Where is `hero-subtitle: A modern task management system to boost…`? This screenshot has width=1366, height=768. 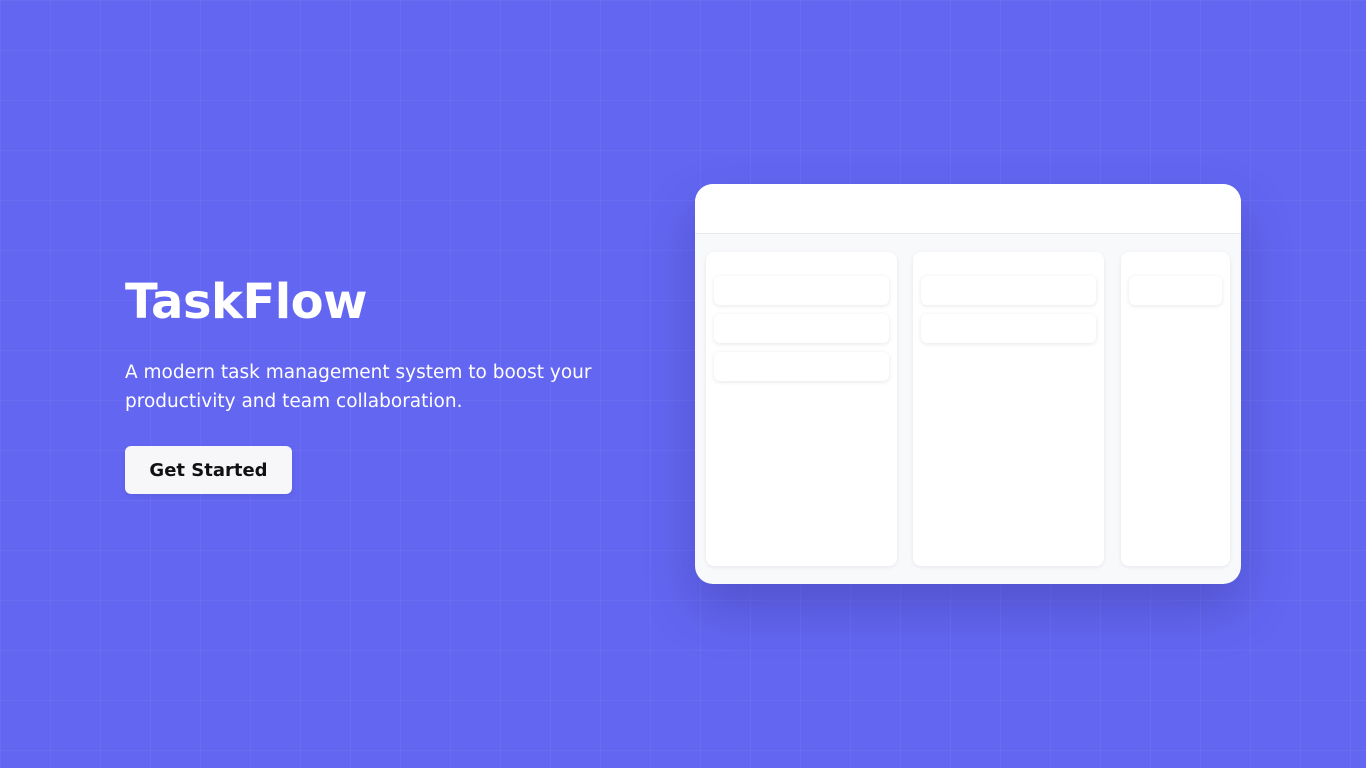
hero-subtitle: A modern task management system to boost… is located at coordinates (358, 387).